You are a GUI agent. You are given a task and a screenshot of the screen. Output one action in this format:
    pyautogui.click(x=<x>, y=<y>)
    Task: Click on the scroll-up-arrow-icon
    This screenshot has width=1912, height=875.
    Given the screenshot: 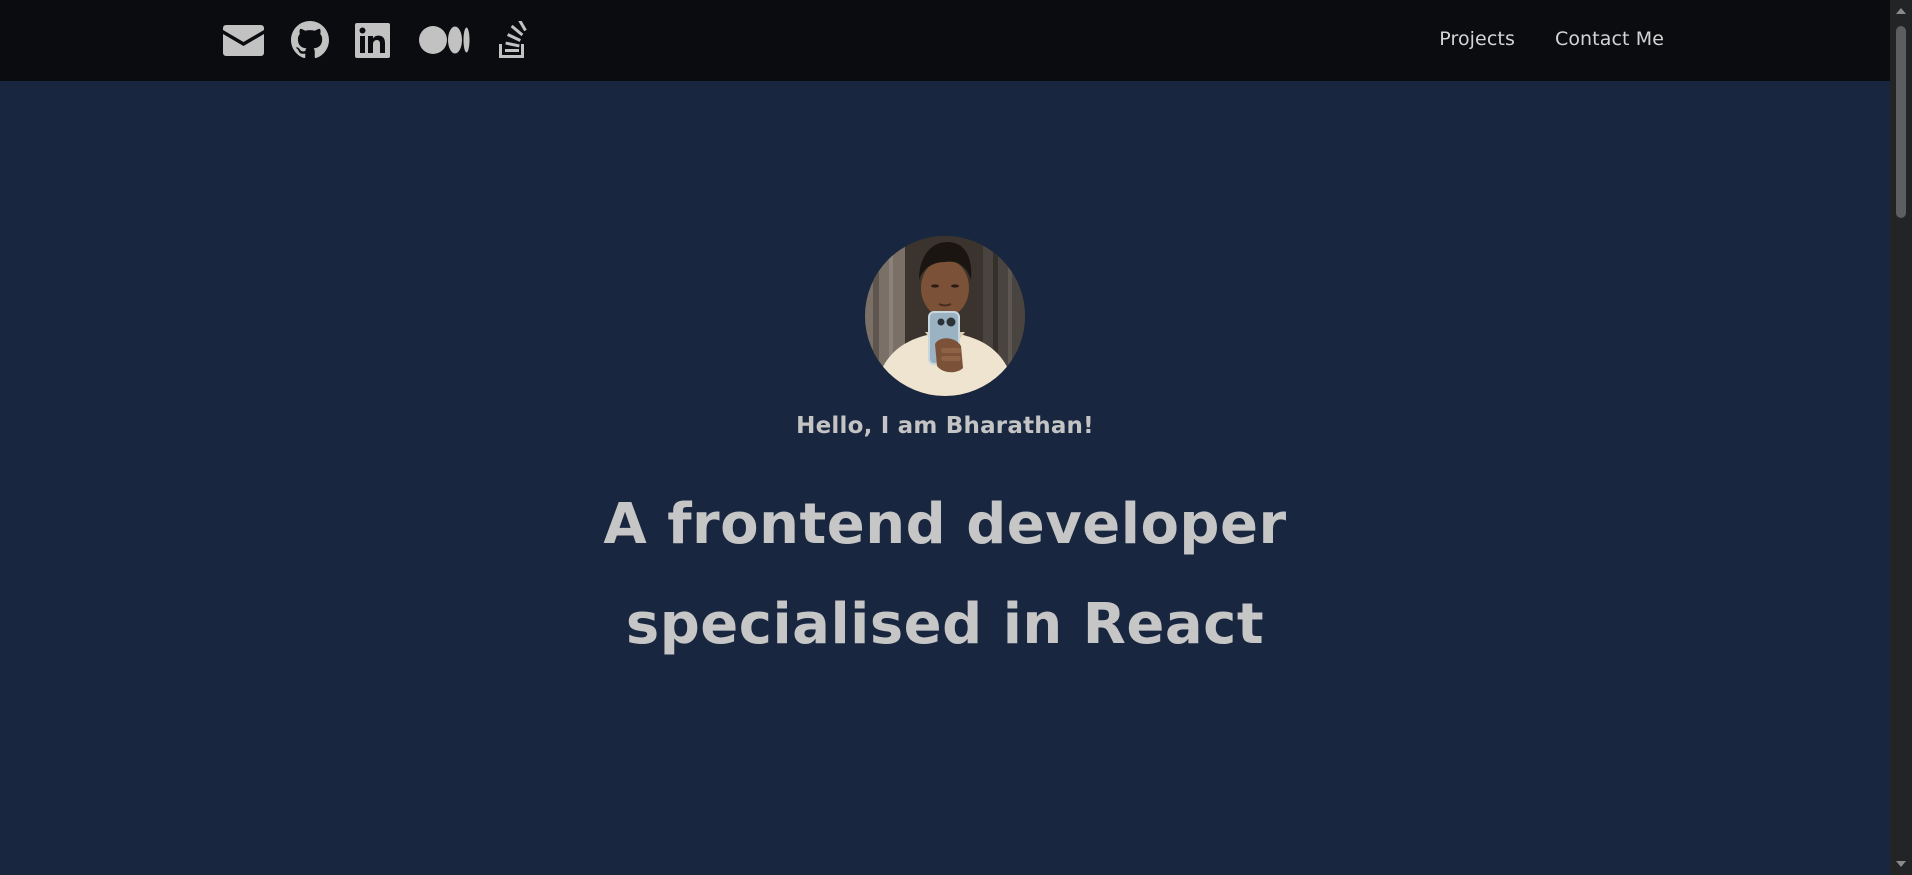 What is the action you would take?
    pyautogui.click(x=1901, y=11)
    